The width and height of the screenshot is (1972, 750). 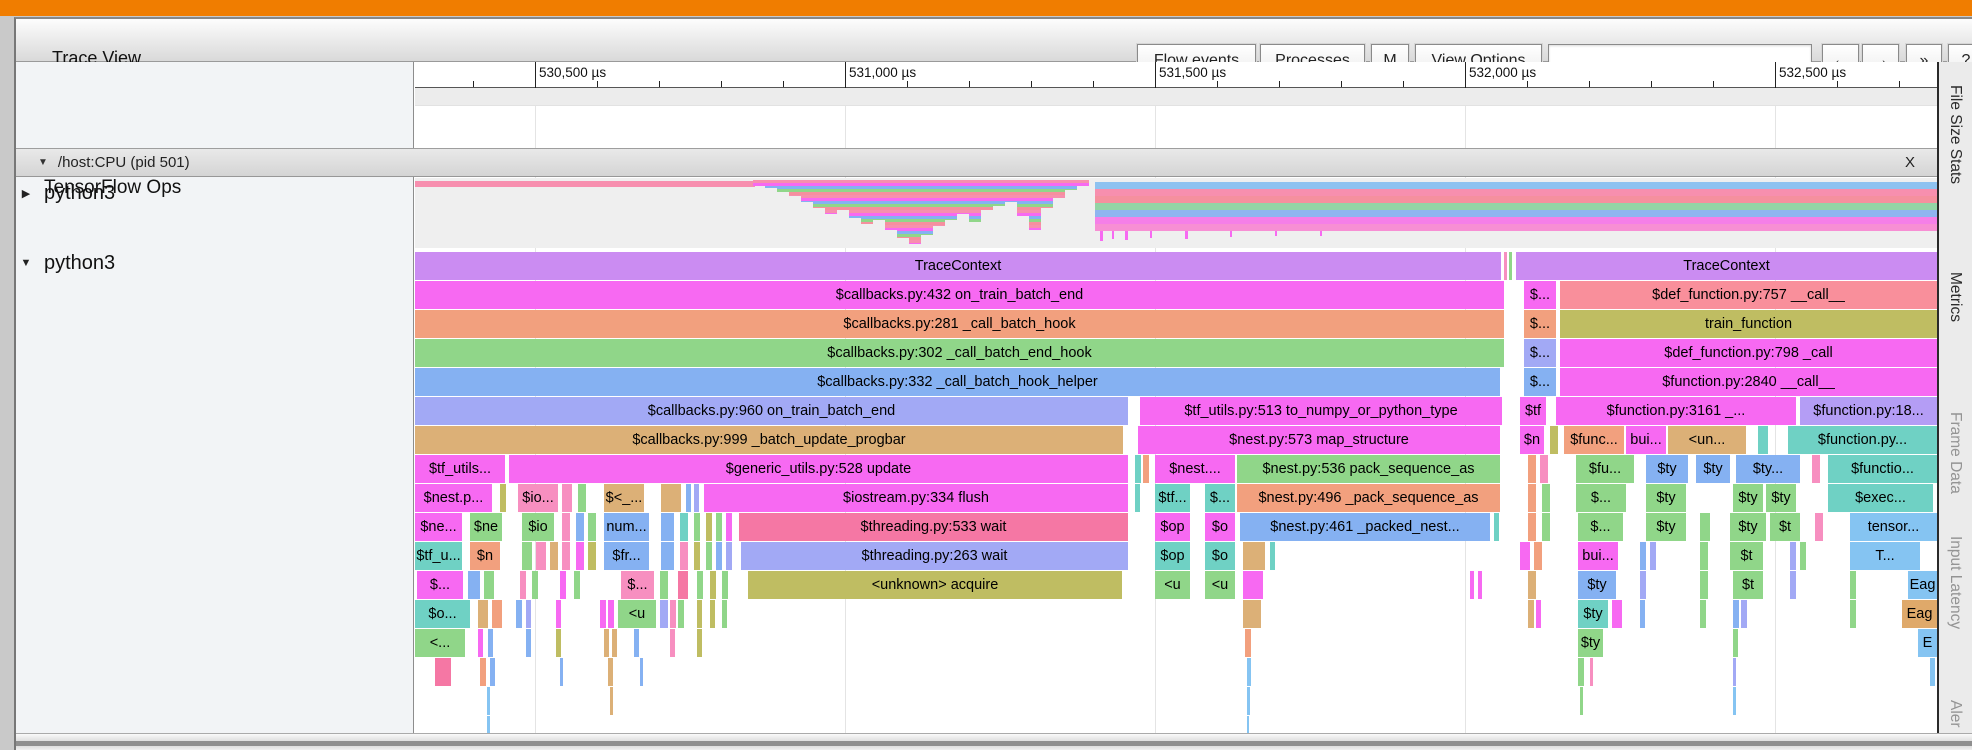 I want to click on collapsed-track-minimap, so click(x=1176, y=213).